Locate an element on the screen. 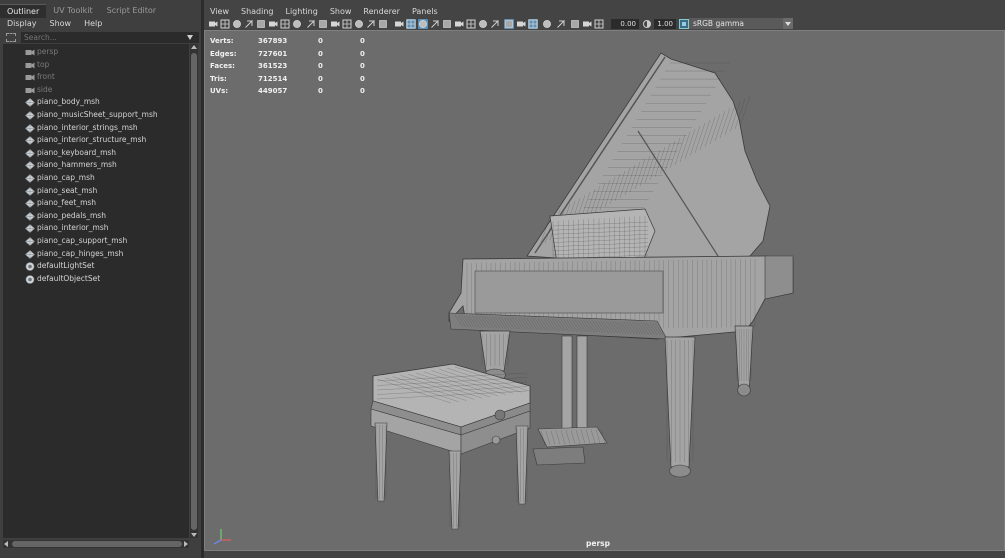 This screenshot has width=1005, height=558. outliner-item-label: piano_seat_msh is located at coordinates (67, 190).